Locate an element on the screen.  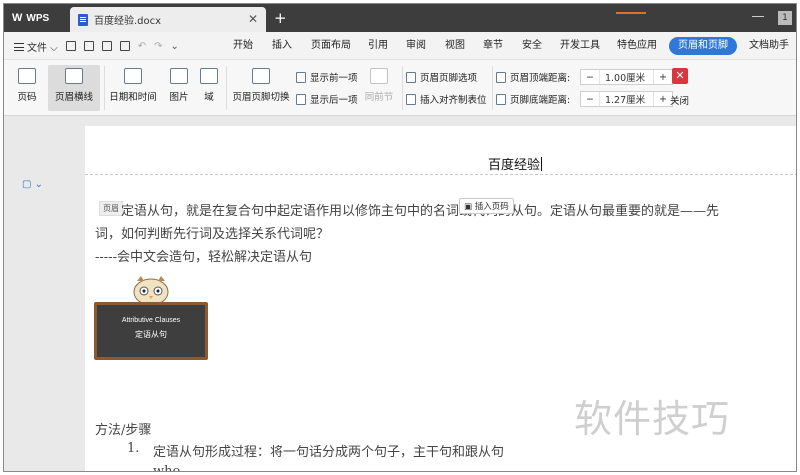
customize-toolbar-icon: ⌄ is located at coordinates (175, 46).